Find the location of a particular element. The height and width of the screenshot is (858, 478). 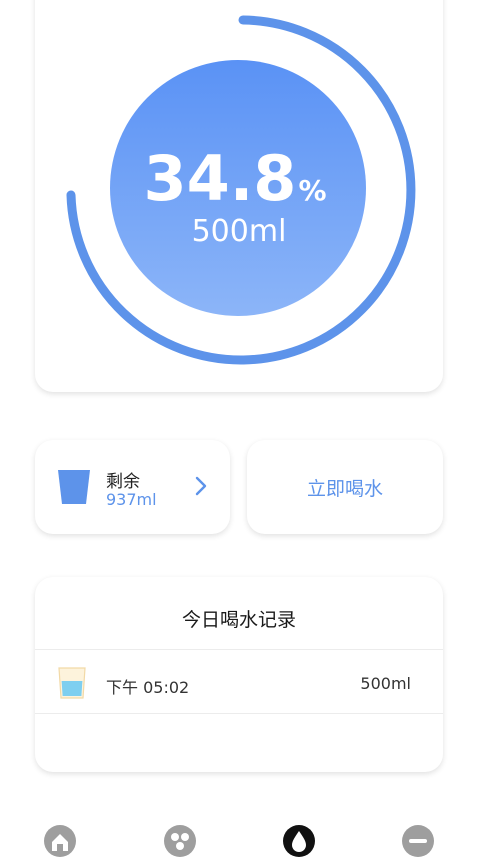

water-glass-icon is located at coordinates (72, 683).